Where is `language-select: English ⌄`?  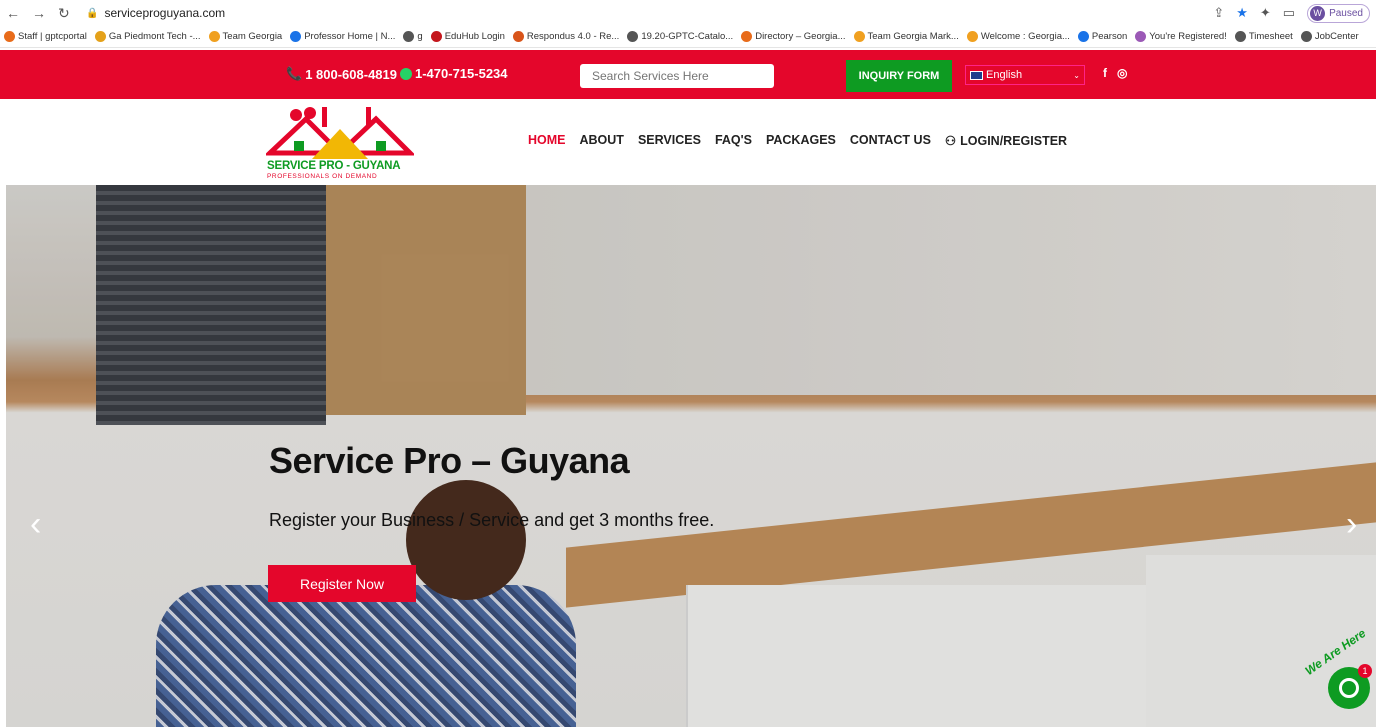
language-select: English ⌄ is located at coordinates (1025, 75).